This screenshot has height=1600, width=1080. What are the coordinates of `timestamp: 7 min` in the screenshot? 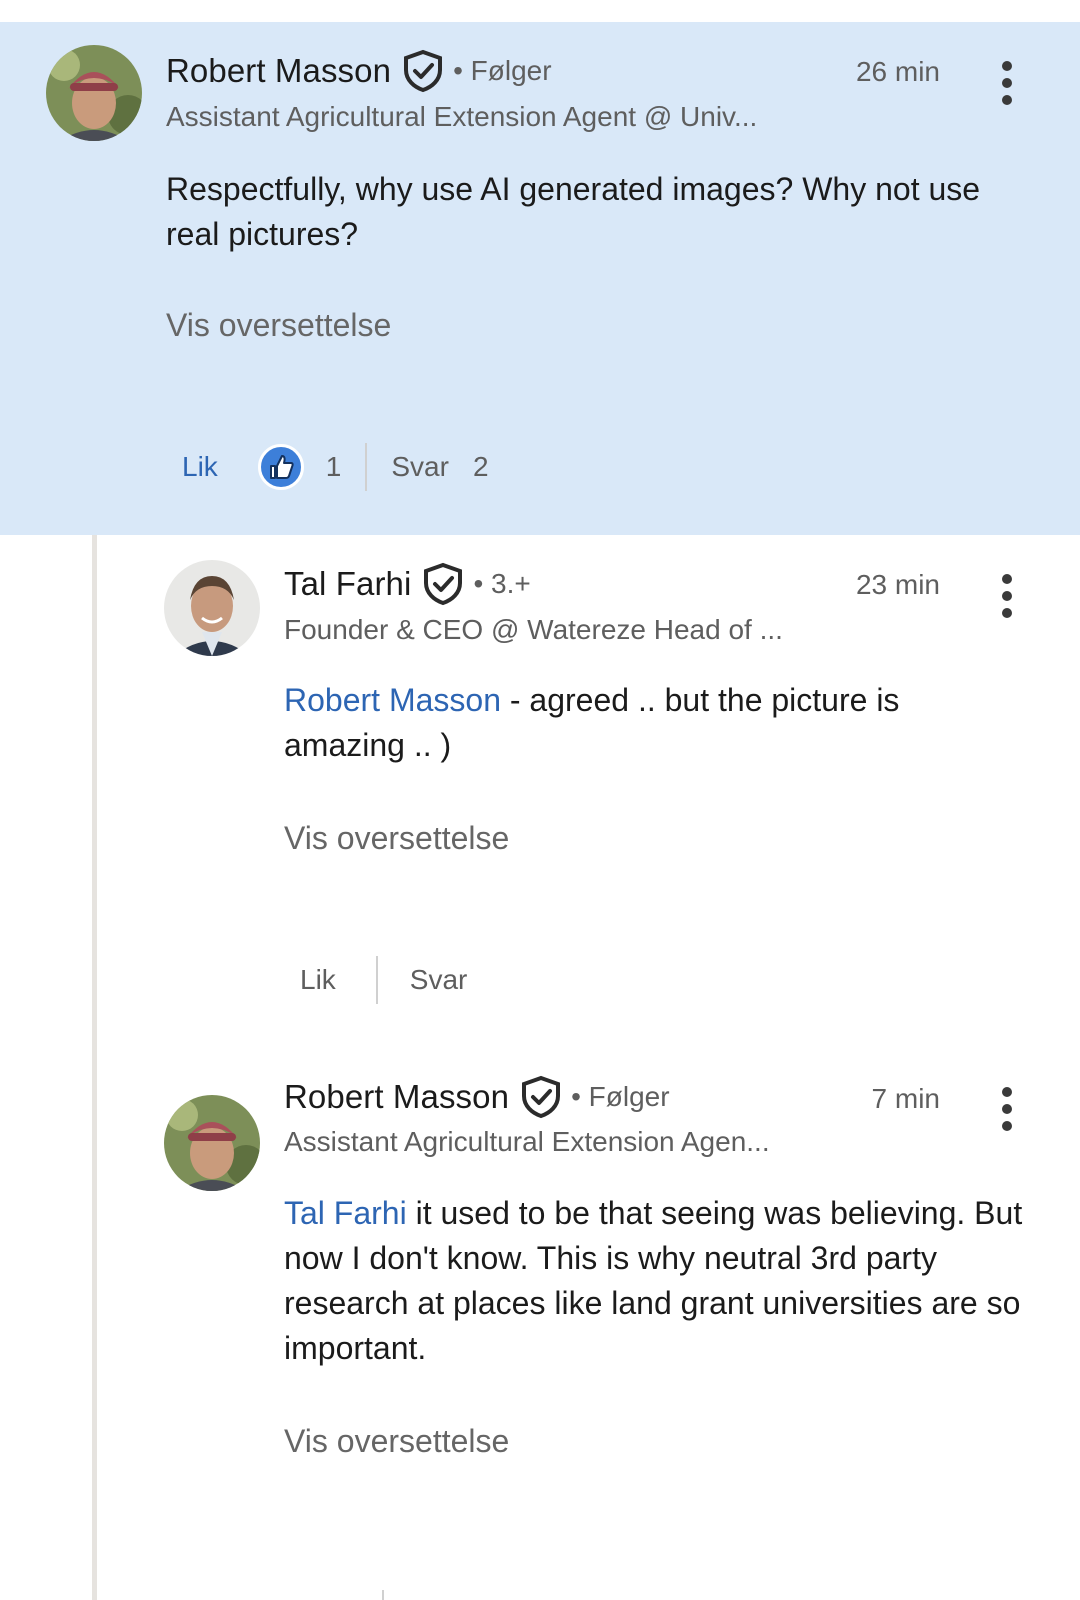 It's located at (905, 1098).